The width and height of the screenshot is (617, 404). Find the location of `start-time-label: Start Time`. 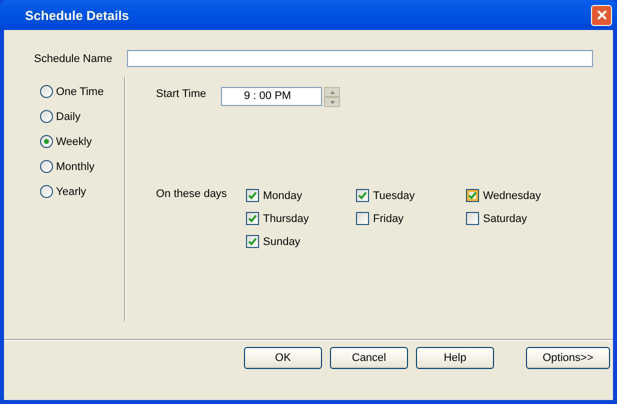

start-time-label: Start Time is located at coordinates (182, 93).